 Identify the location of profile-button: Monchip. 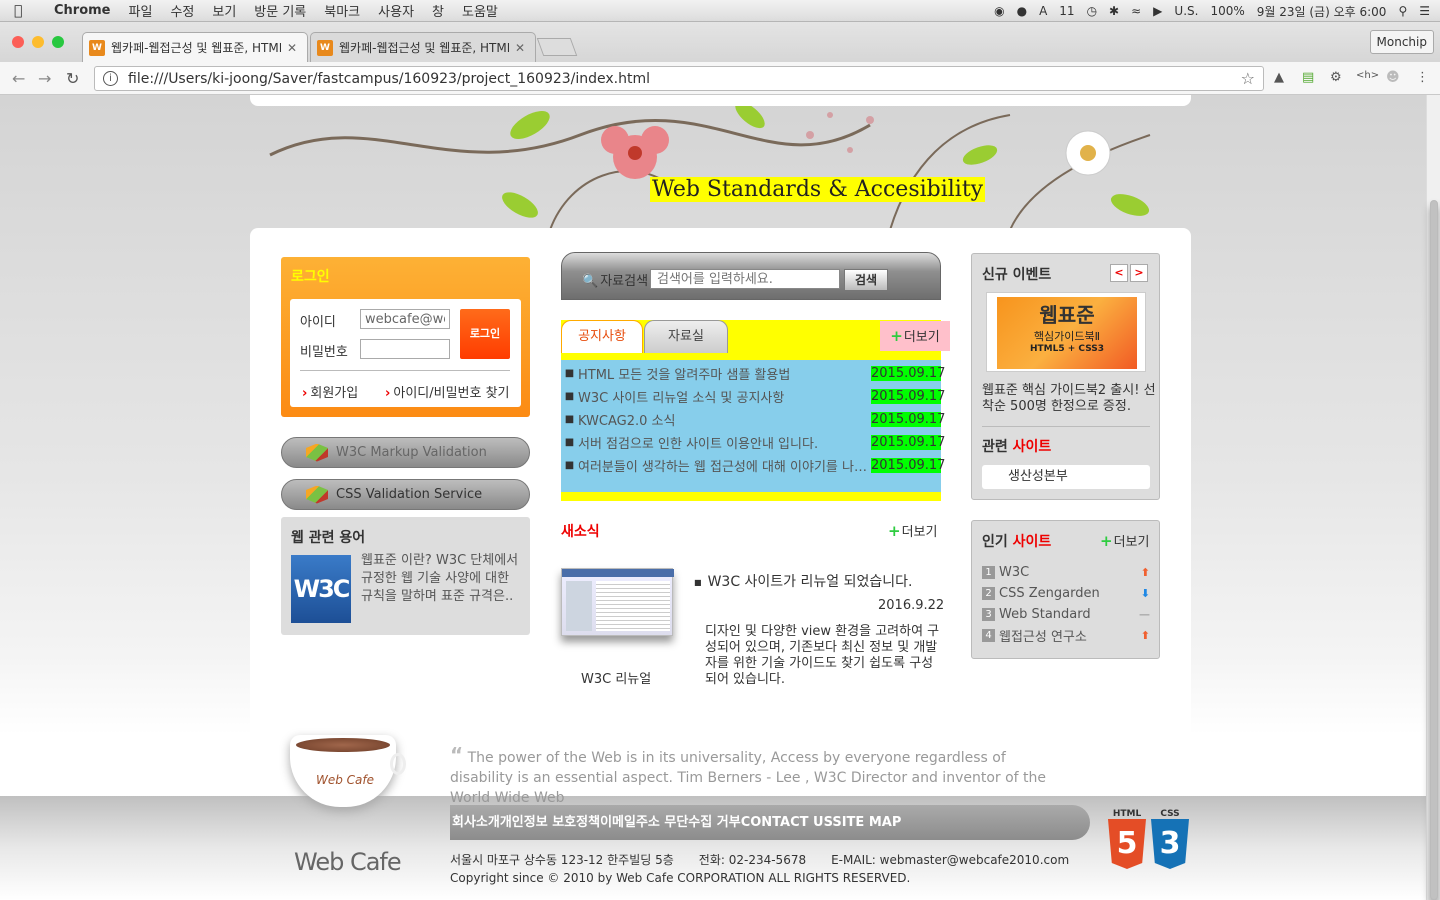
(1401, 42).